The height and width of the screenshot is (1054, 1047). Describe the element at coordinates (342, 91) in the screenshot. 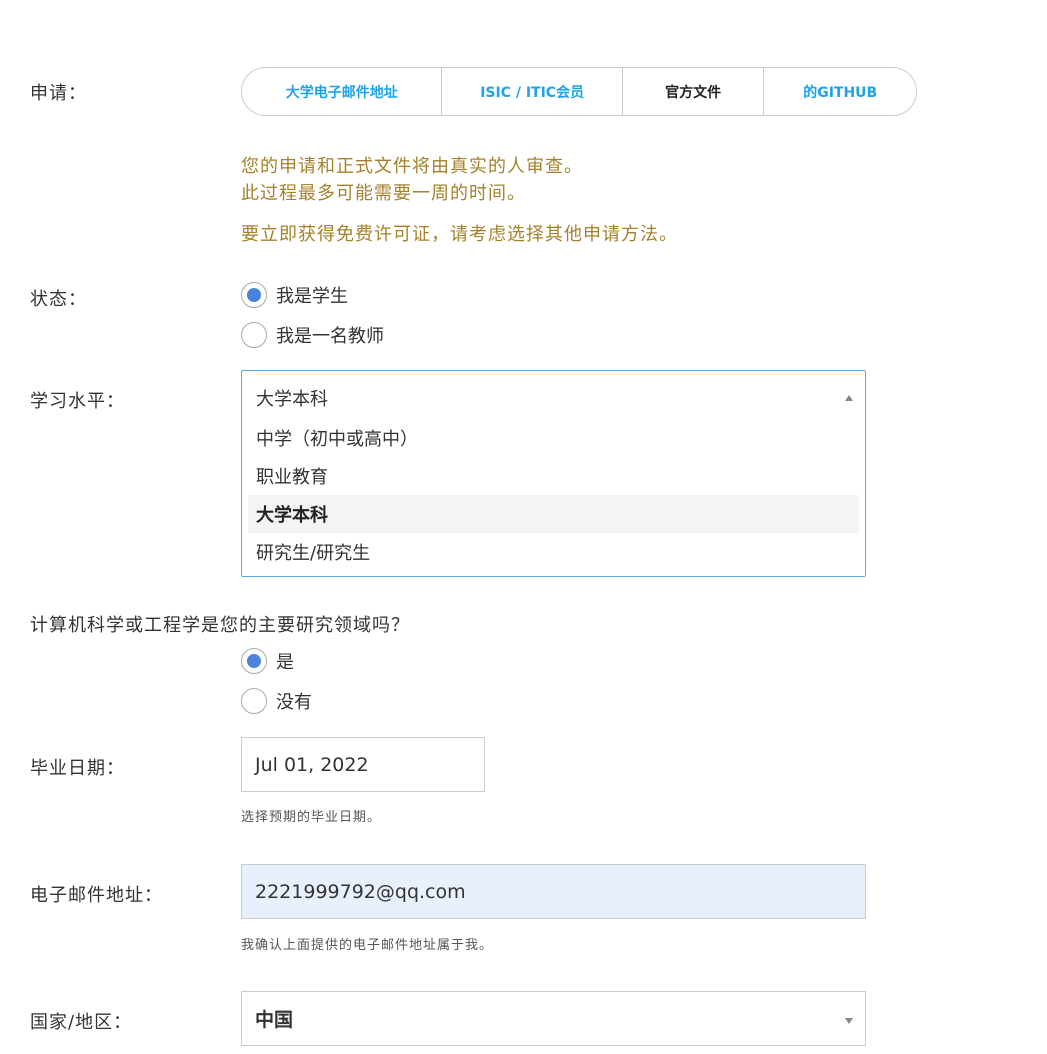

I see `tab-university-email: 大学电子邮件地址` at that location.